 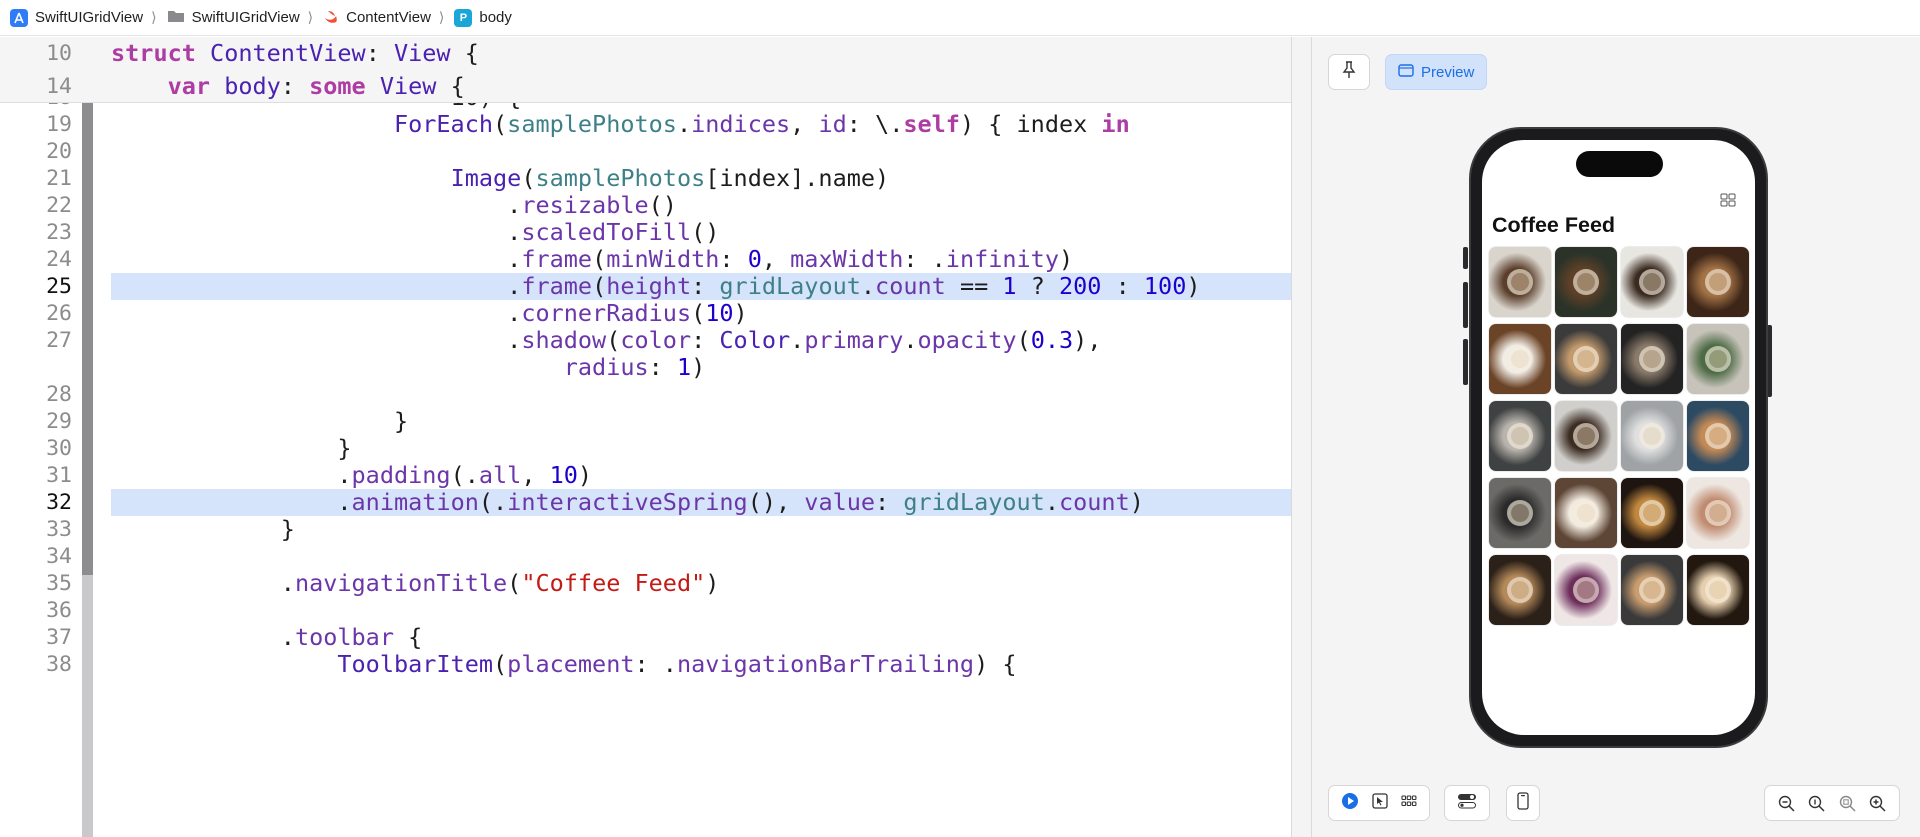 I want to click on code-line: 22 .resizable(), so click(x=645, y=205).